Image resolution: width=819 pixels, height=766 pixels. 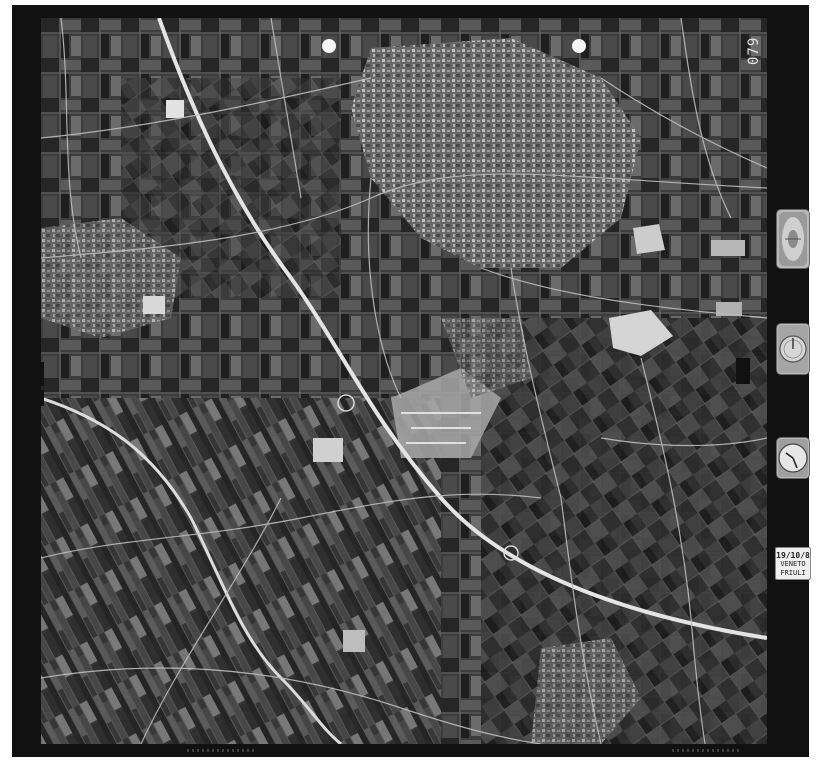 I want to click on clock-icon, so click(x=793, y=458).